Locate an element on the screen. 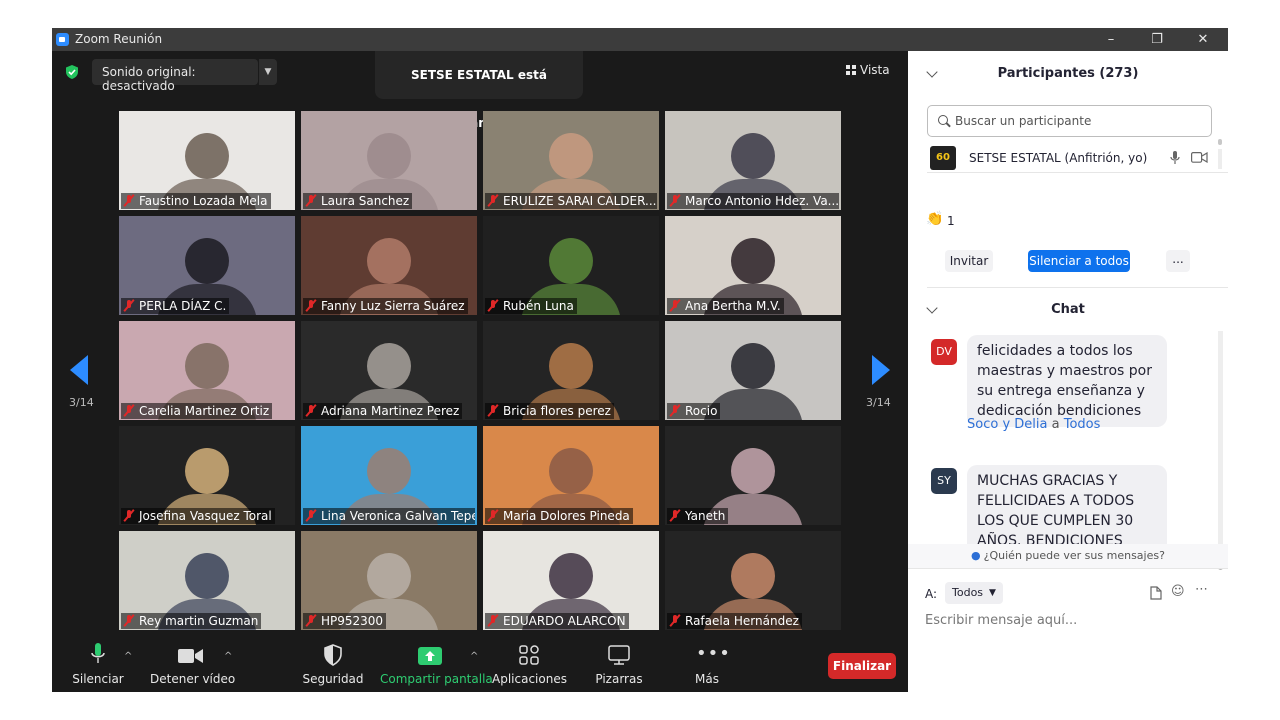 Image resolution: width=1280 pixels, height=720 pixels. page-indicator-right: 3/14 is located at coordinates (878, 402).